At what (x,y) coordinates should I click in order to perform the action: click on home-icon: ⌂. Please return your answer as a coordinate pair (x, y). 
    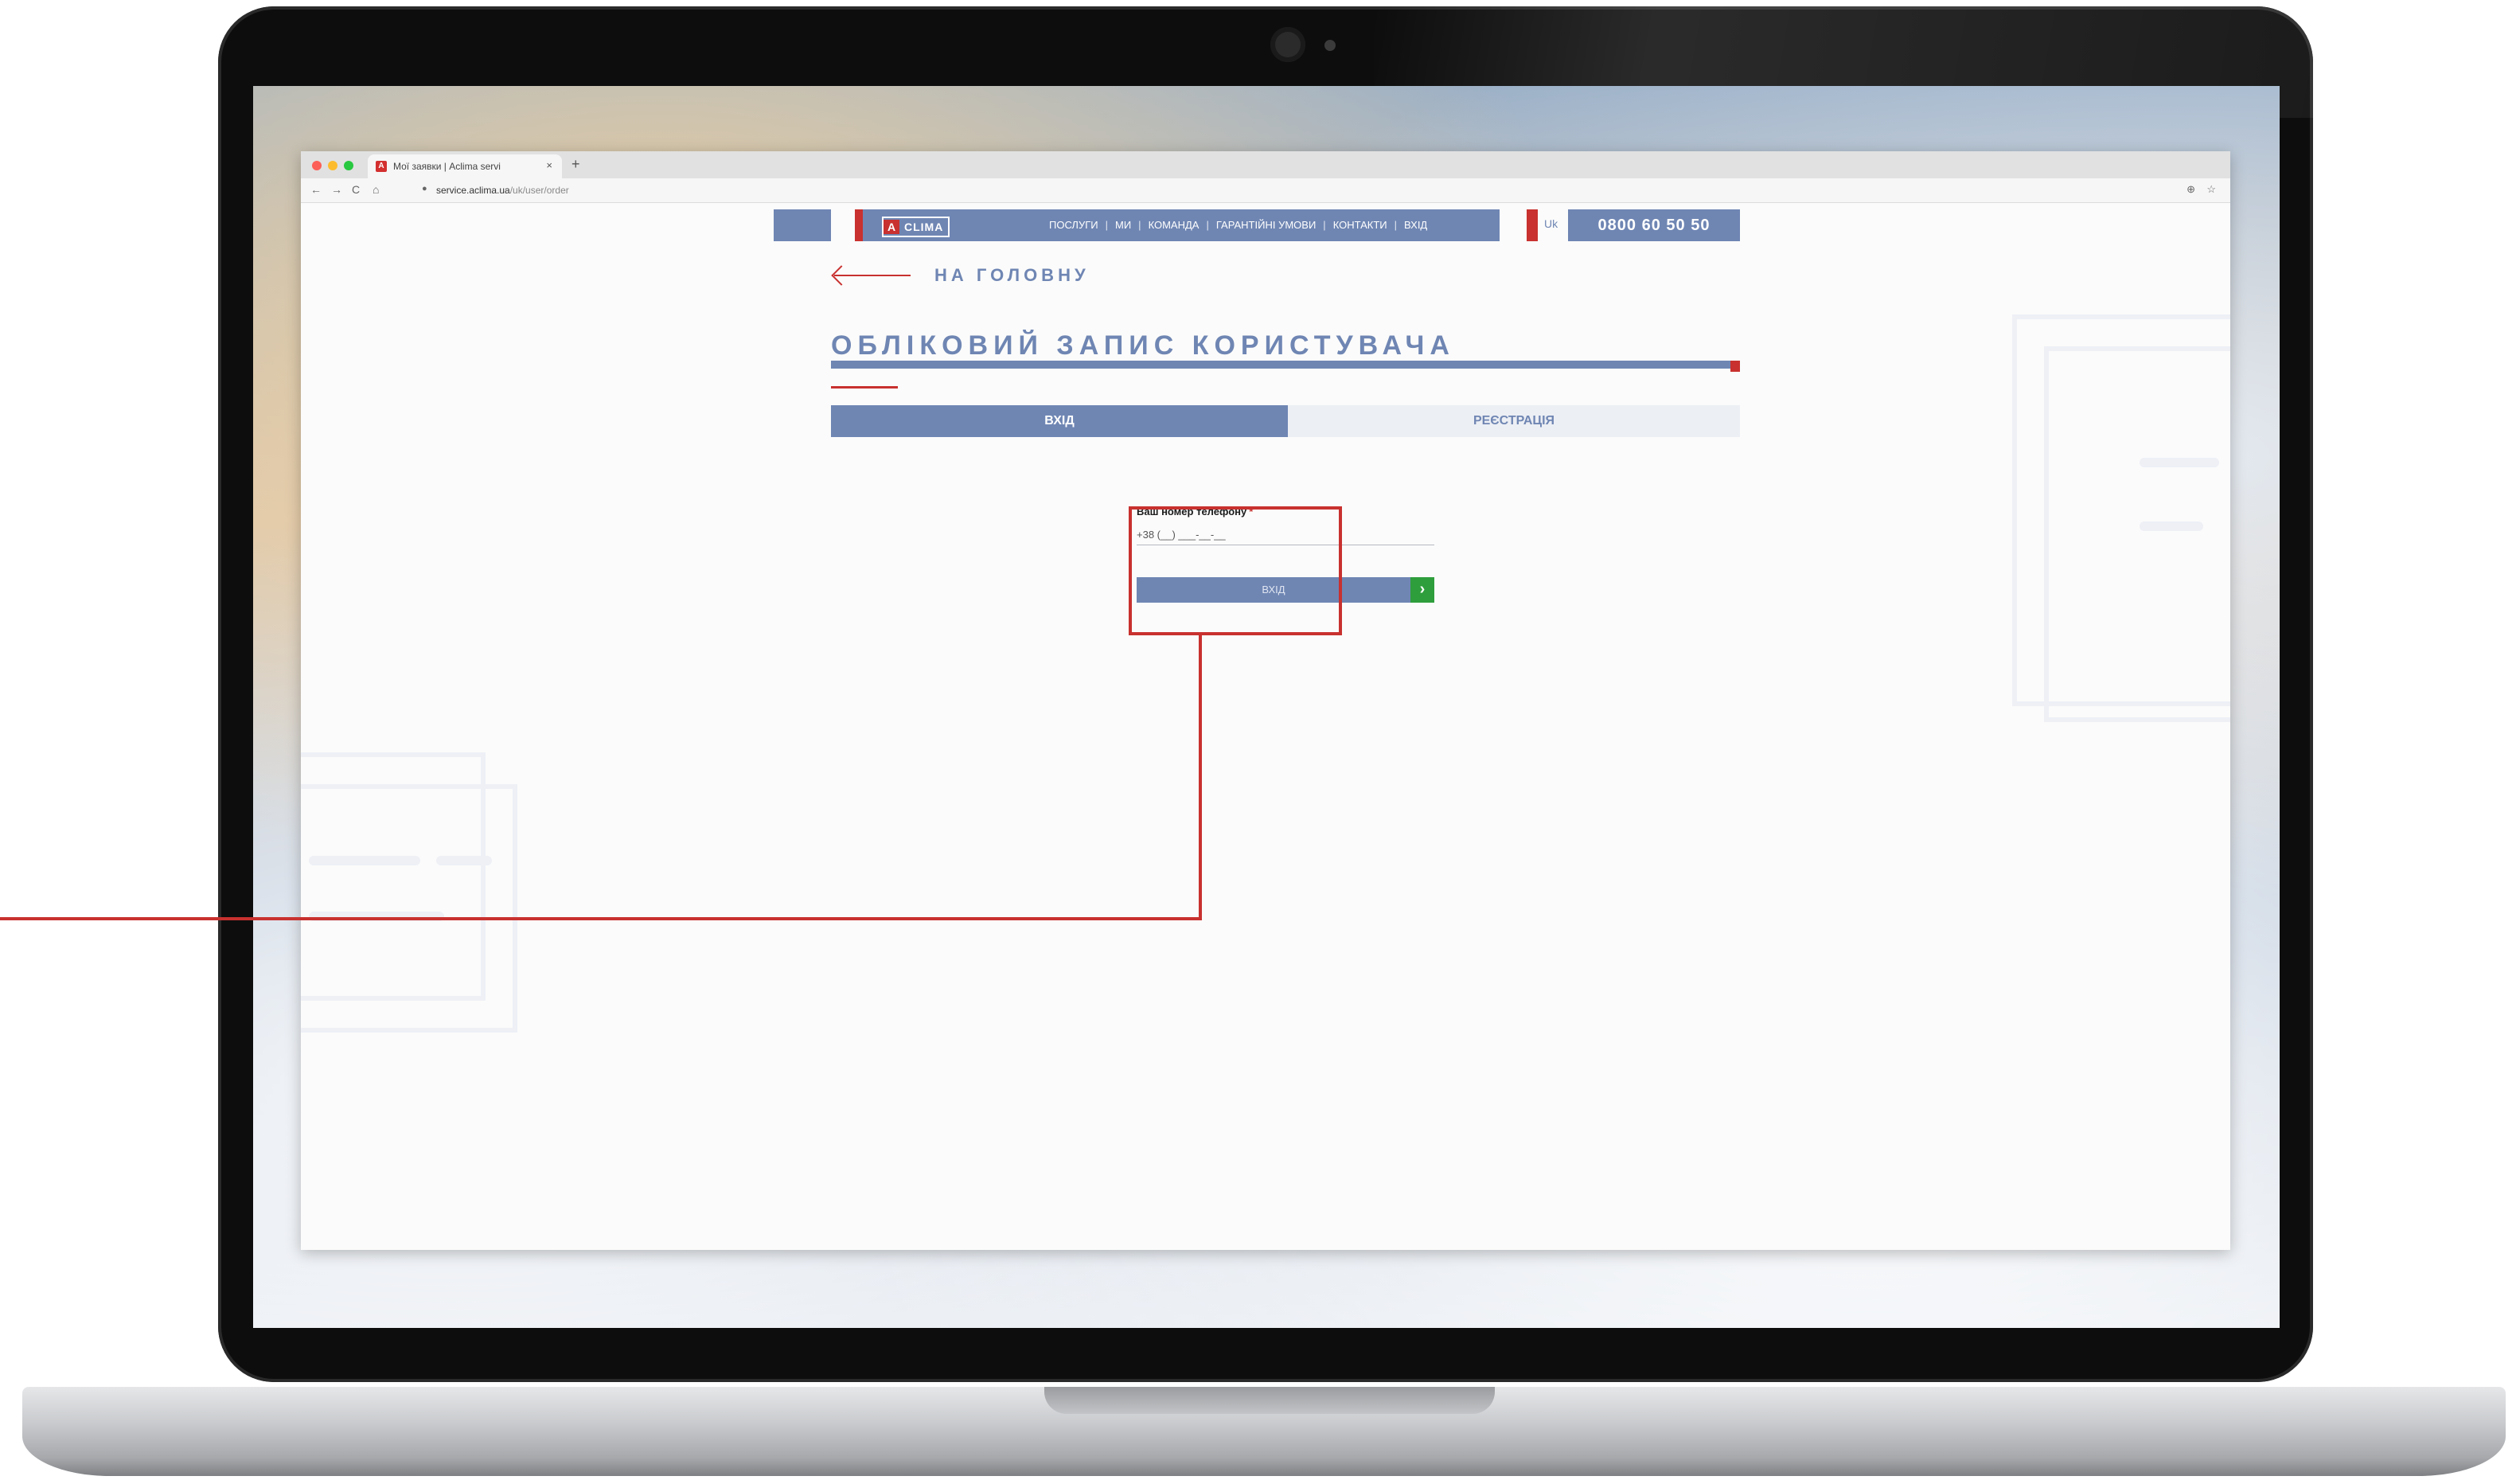
    Looking at the image, I should click on (376, 190).